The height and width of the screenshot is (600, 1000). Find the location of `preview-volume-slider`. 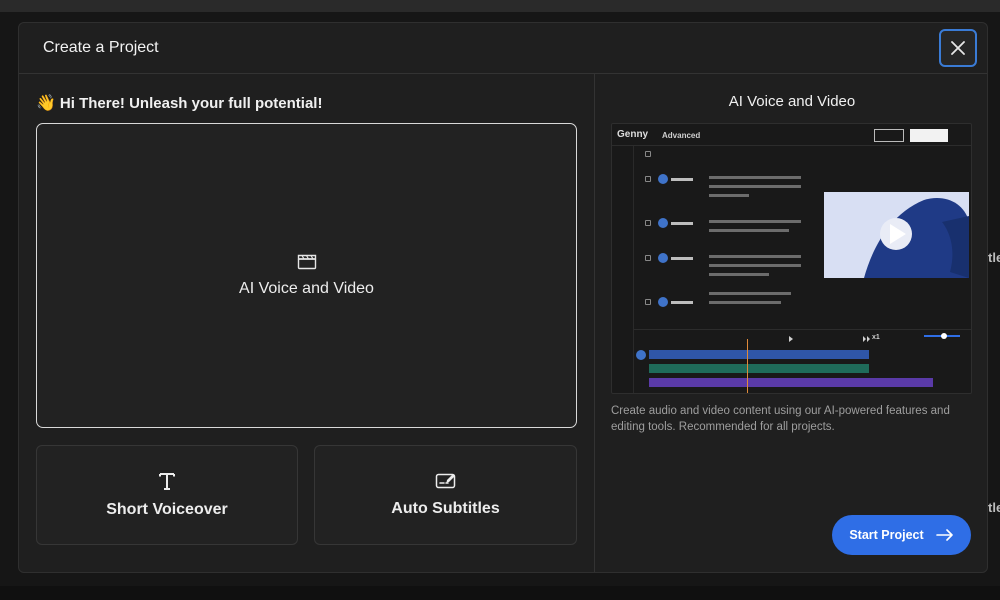

preview-volume-slider is located at coordinates (942, 336).